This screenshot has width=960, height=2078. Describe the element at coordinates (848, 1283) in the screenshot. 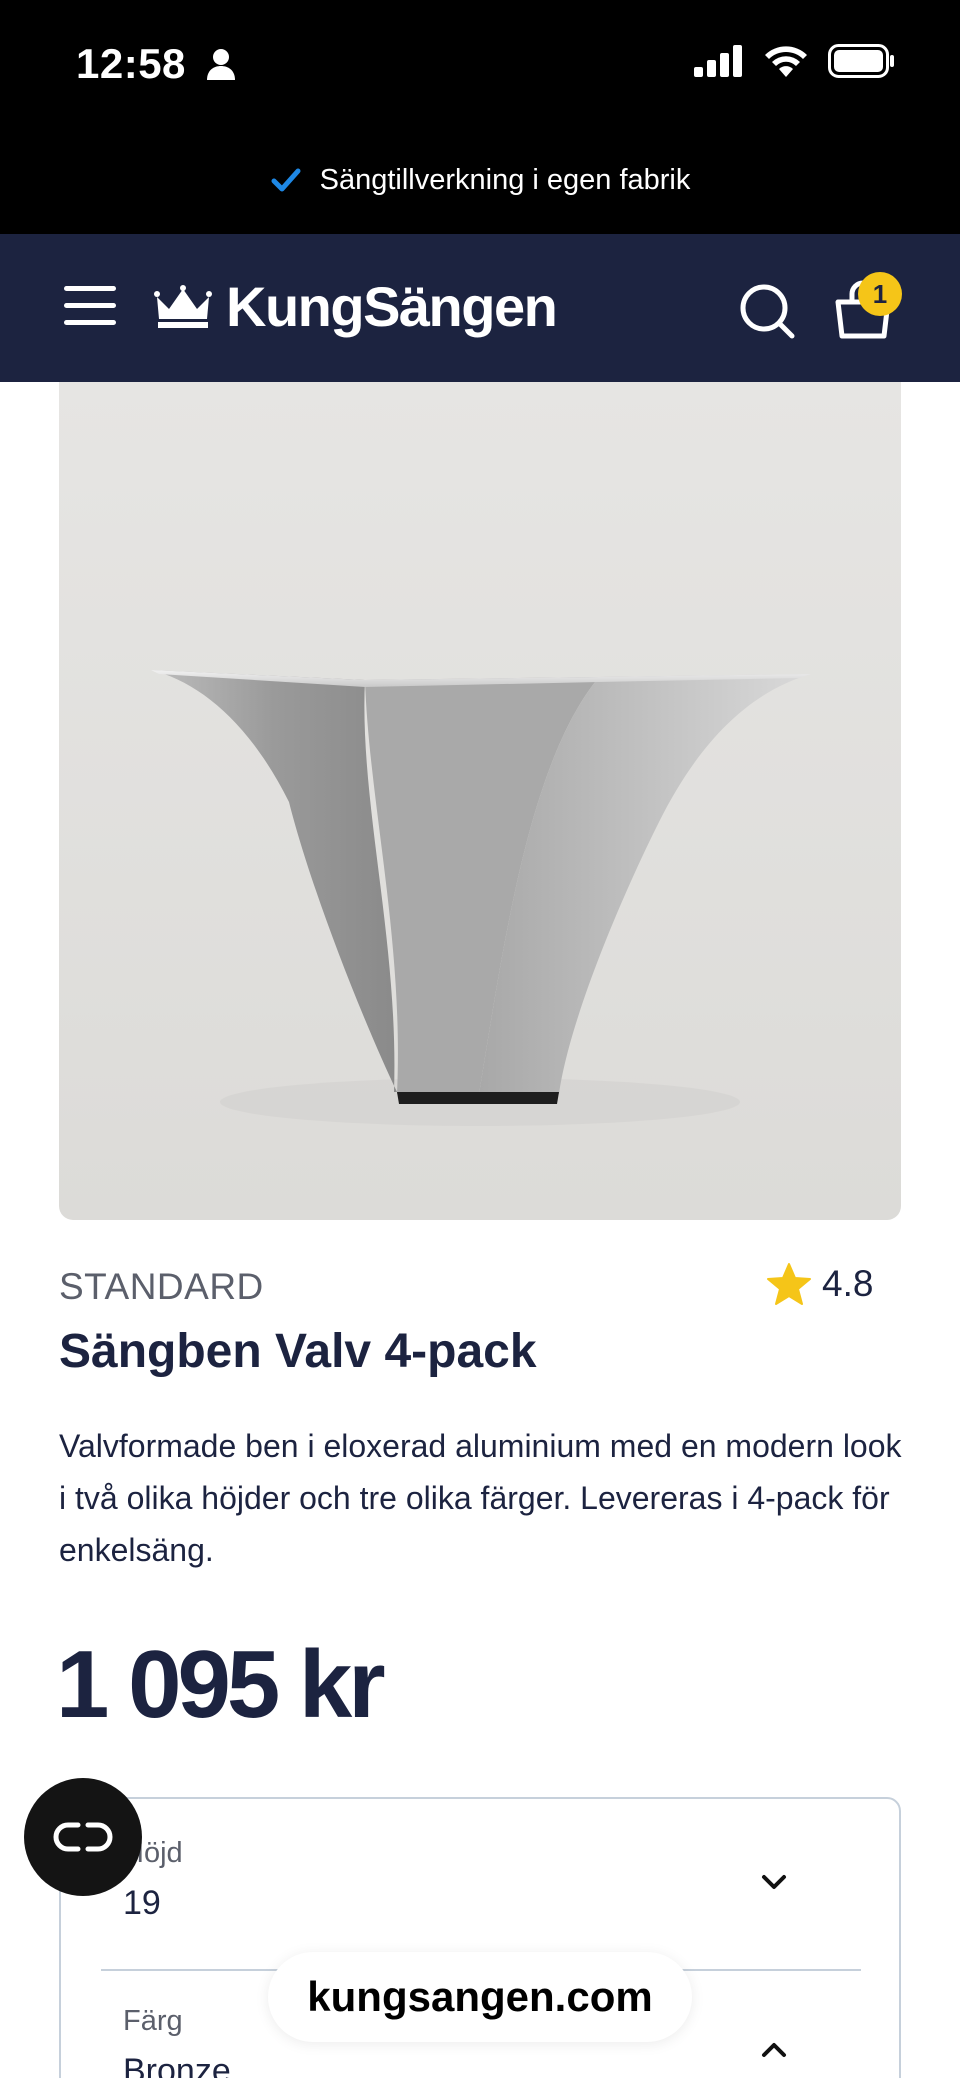

I see `rating-value: 4.8` at that location.